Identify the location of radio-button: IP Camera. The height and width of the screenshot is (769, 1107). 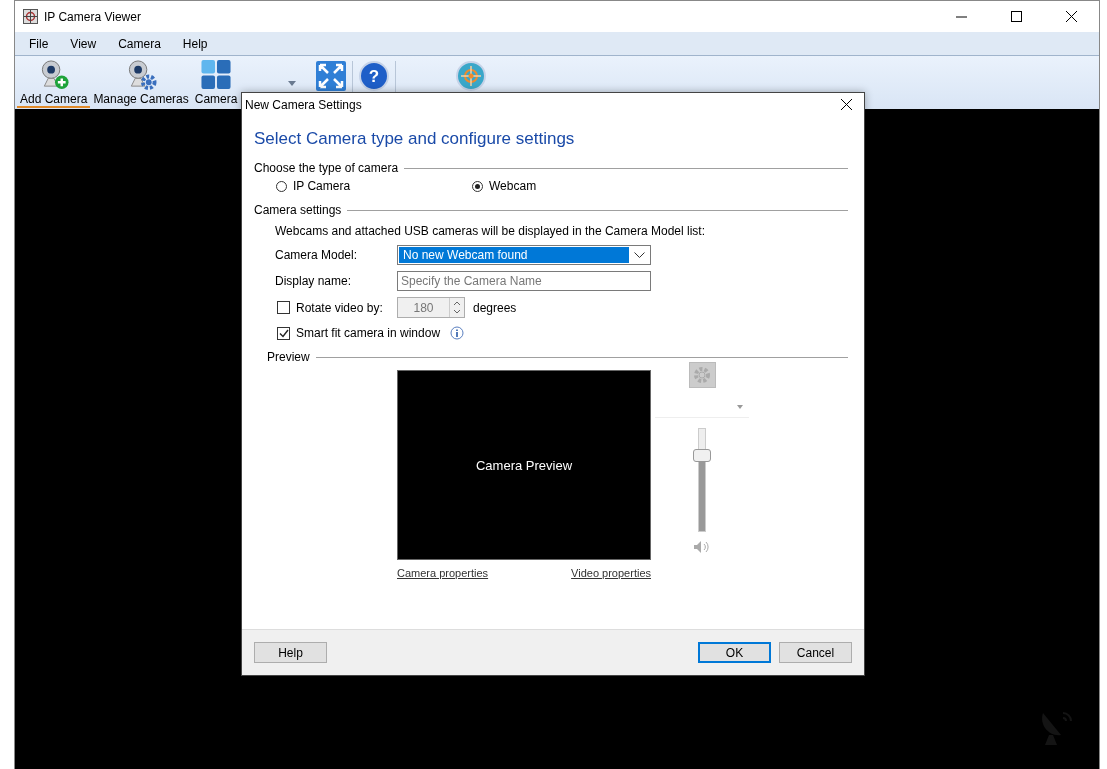
(374, 186).